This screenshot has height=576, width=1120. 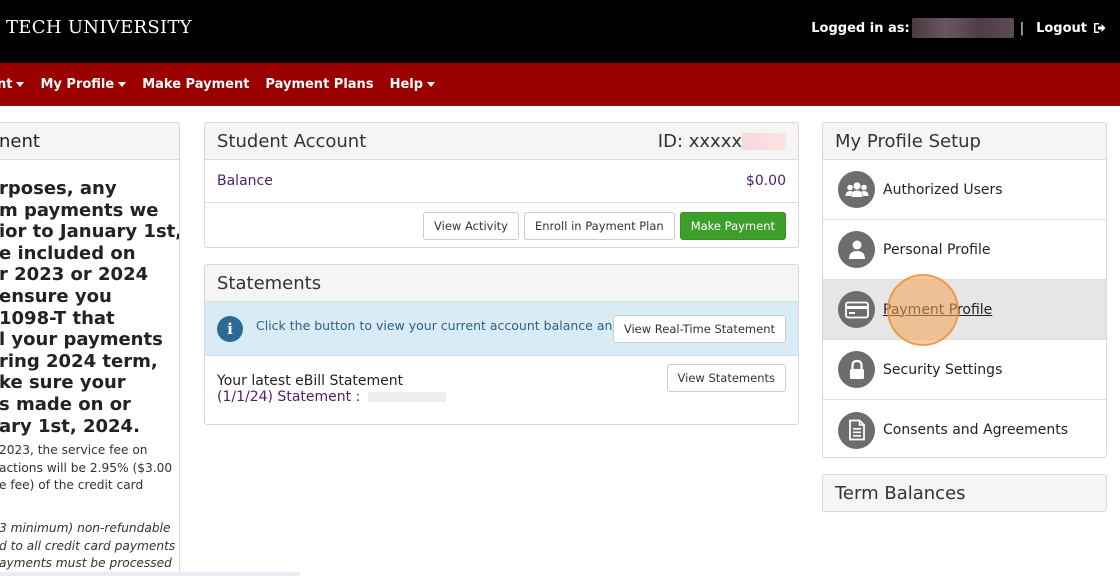 I want to click on announcement-line: d to all credit card payments, so click(x=88, y=545).